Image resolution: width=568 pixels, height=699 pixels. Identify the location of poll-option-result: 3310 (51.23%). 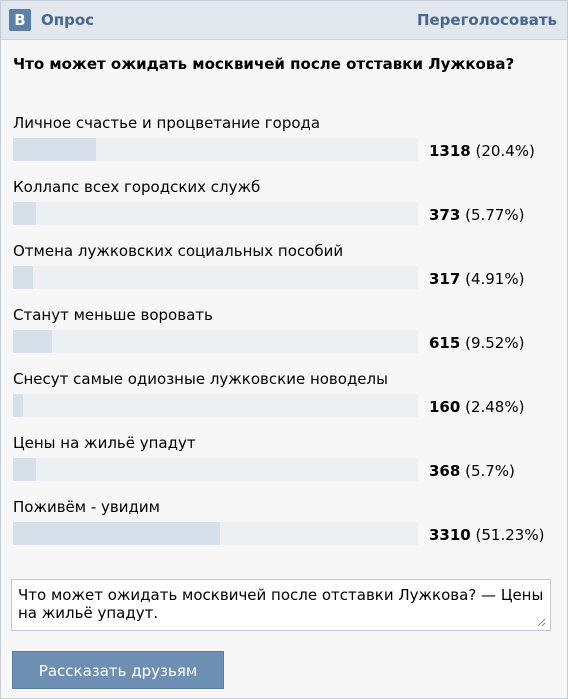
(486, 535).